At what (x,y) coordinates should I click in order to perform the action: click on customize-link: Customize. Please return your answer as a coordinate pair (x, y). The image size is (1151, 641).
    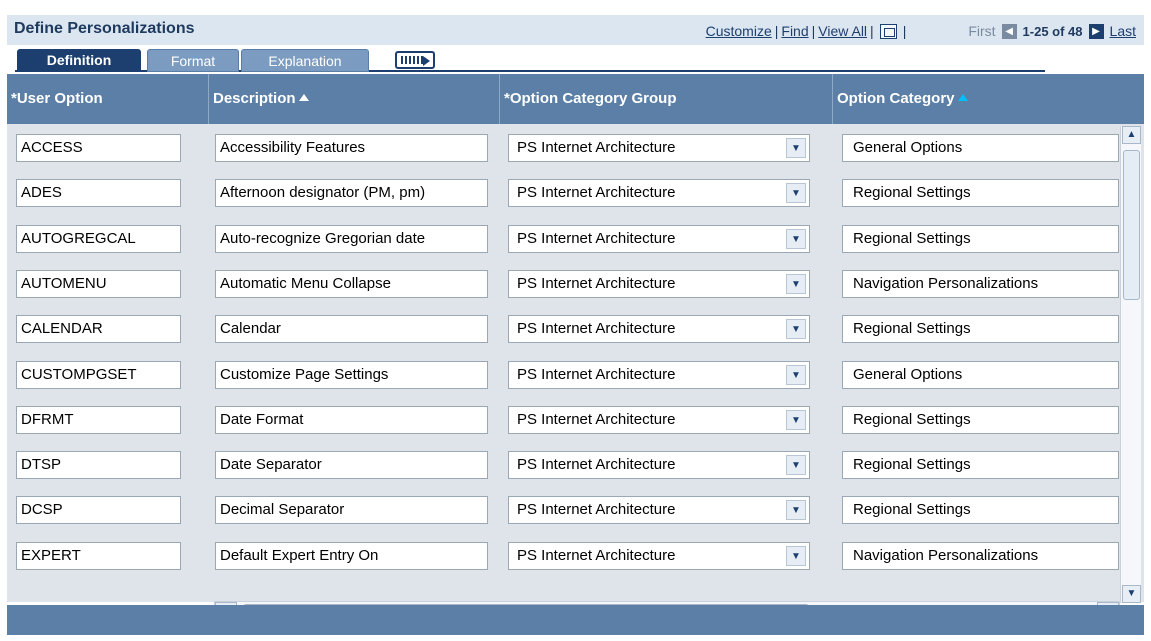
    Looking at the image, I should click on (739, 31).